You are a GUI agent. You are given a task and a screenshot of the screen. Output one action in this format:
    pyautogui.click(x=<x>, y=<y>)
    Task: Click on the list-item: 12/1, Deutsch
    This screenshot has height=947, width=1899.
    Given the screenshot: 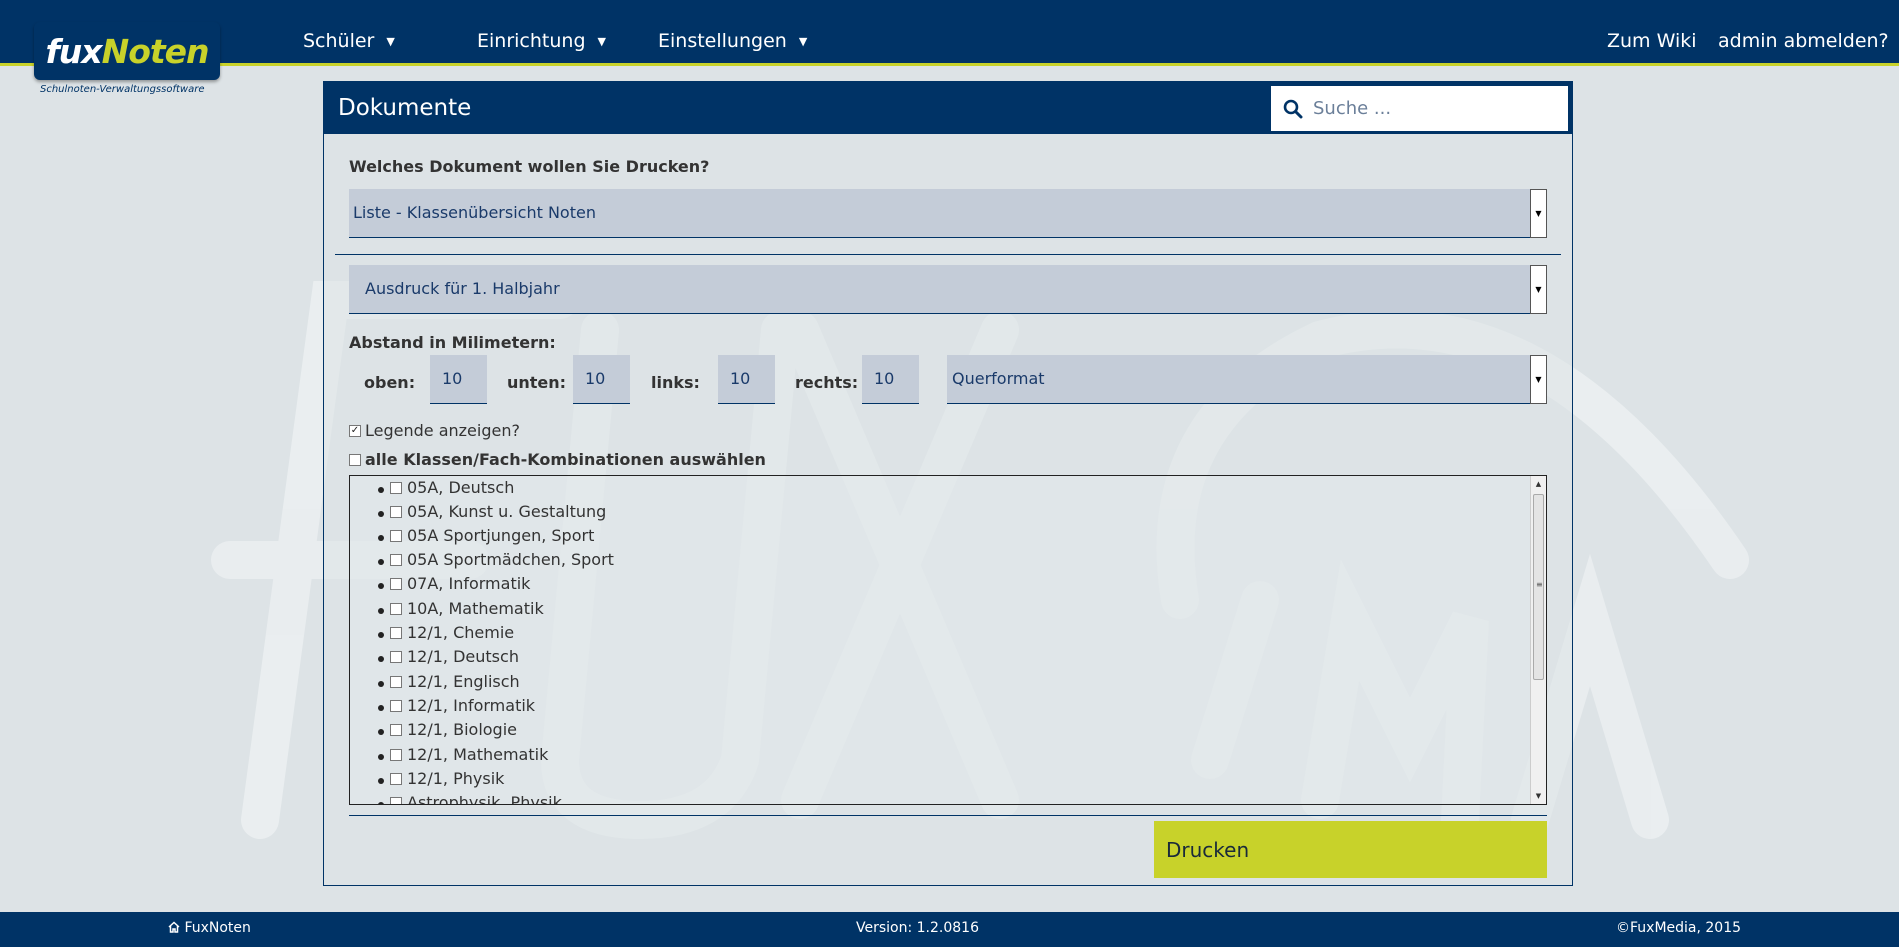 What is the action you would take?
    pyautogui.click(x=935, y=658)
    